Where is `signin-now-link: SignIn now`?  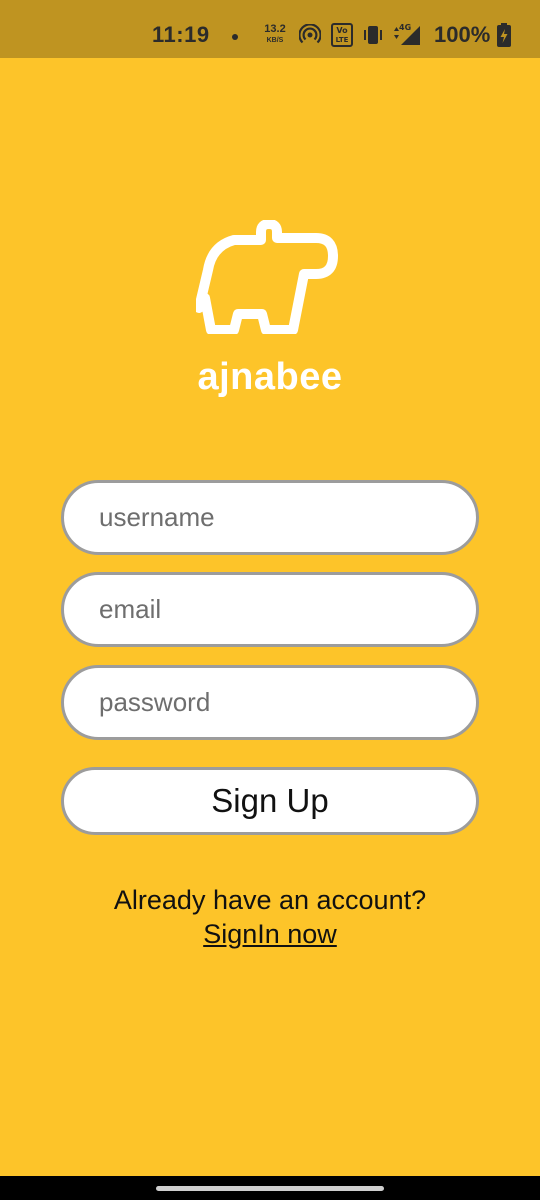
signin-now-link: SignIn now is located at coordinates (270, 934).